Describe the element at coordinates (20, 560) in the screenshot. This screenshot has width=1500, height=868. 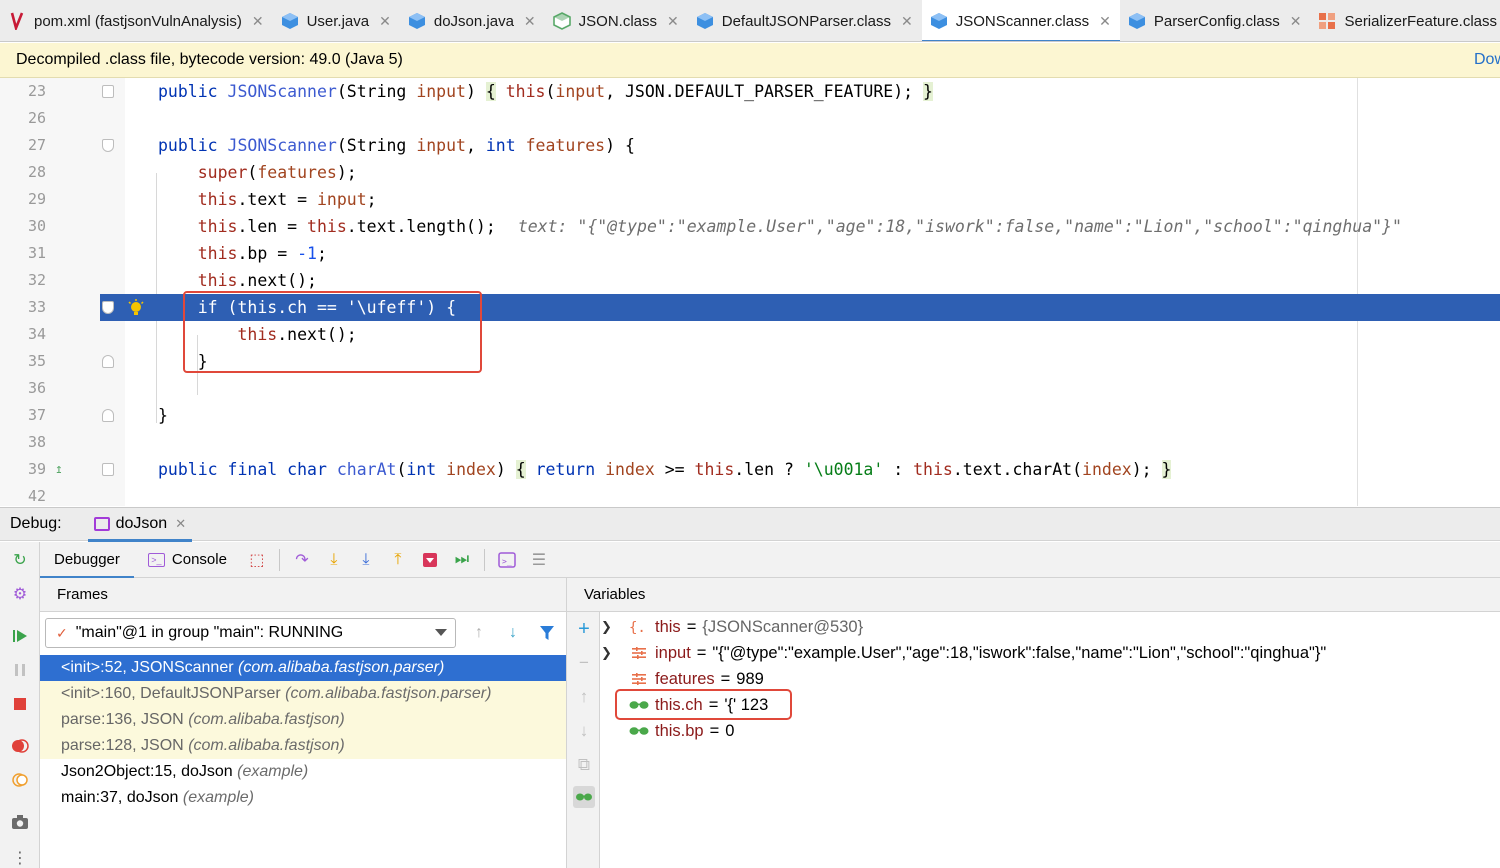
I see `rerun-icon: ↻` at that location.